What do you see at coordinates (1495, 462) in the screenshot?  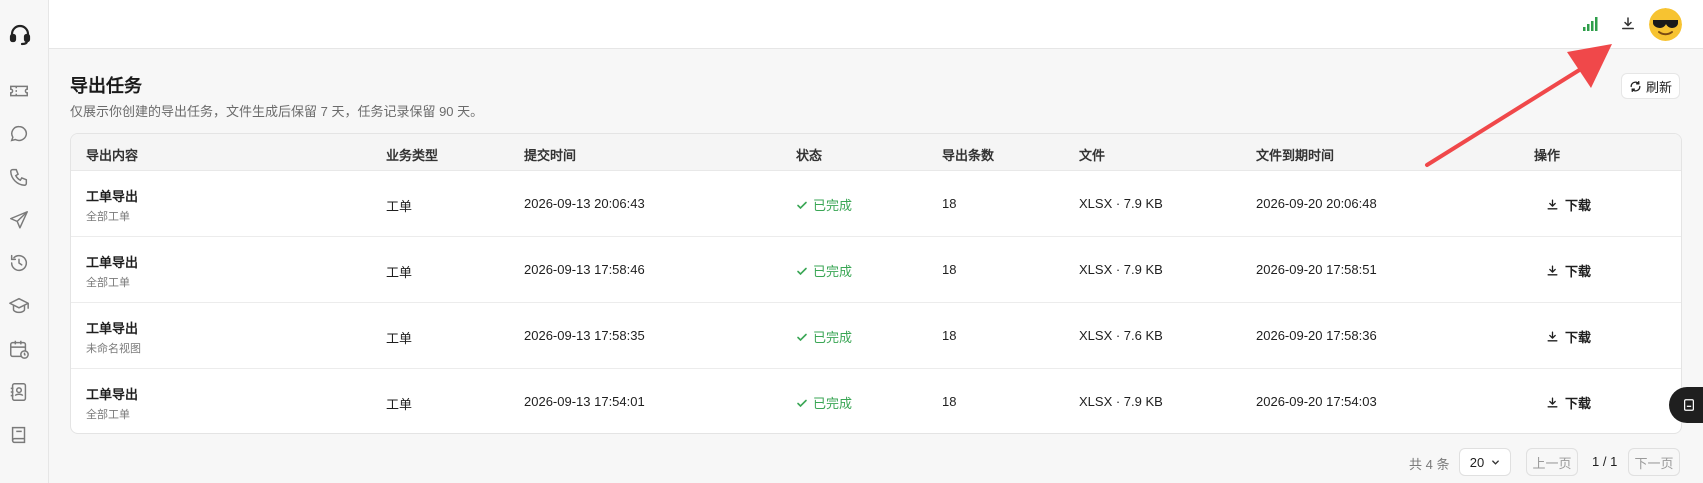 I see `chevron-down-icon` at bounding box center [1495, 462].